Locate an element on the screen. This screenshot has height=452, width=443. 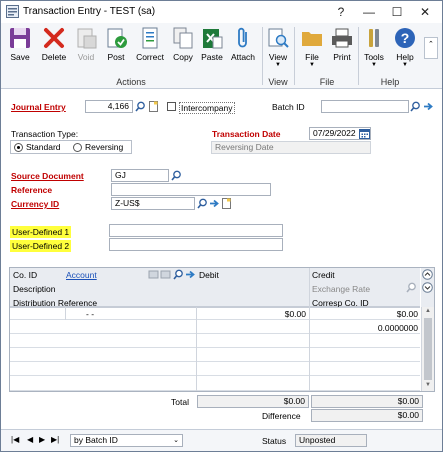
collapse-rows-icon is located at coordinates (427, 274).